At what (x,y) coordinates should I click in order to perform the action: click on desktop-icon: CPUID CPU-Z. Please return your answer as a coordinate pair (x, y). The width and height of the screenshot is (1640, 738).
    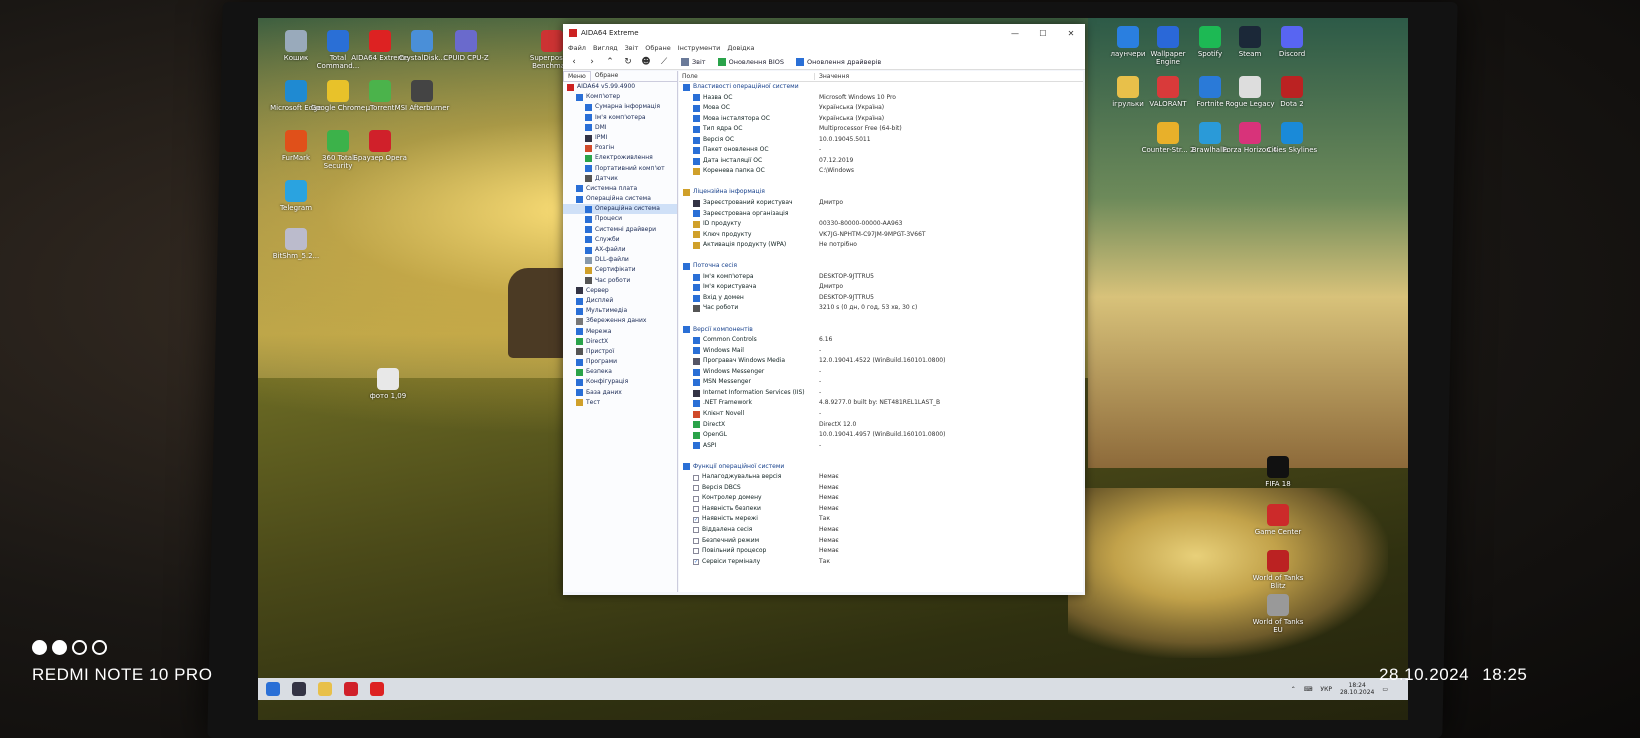
    Looking at the image, I should click on (466, 46).